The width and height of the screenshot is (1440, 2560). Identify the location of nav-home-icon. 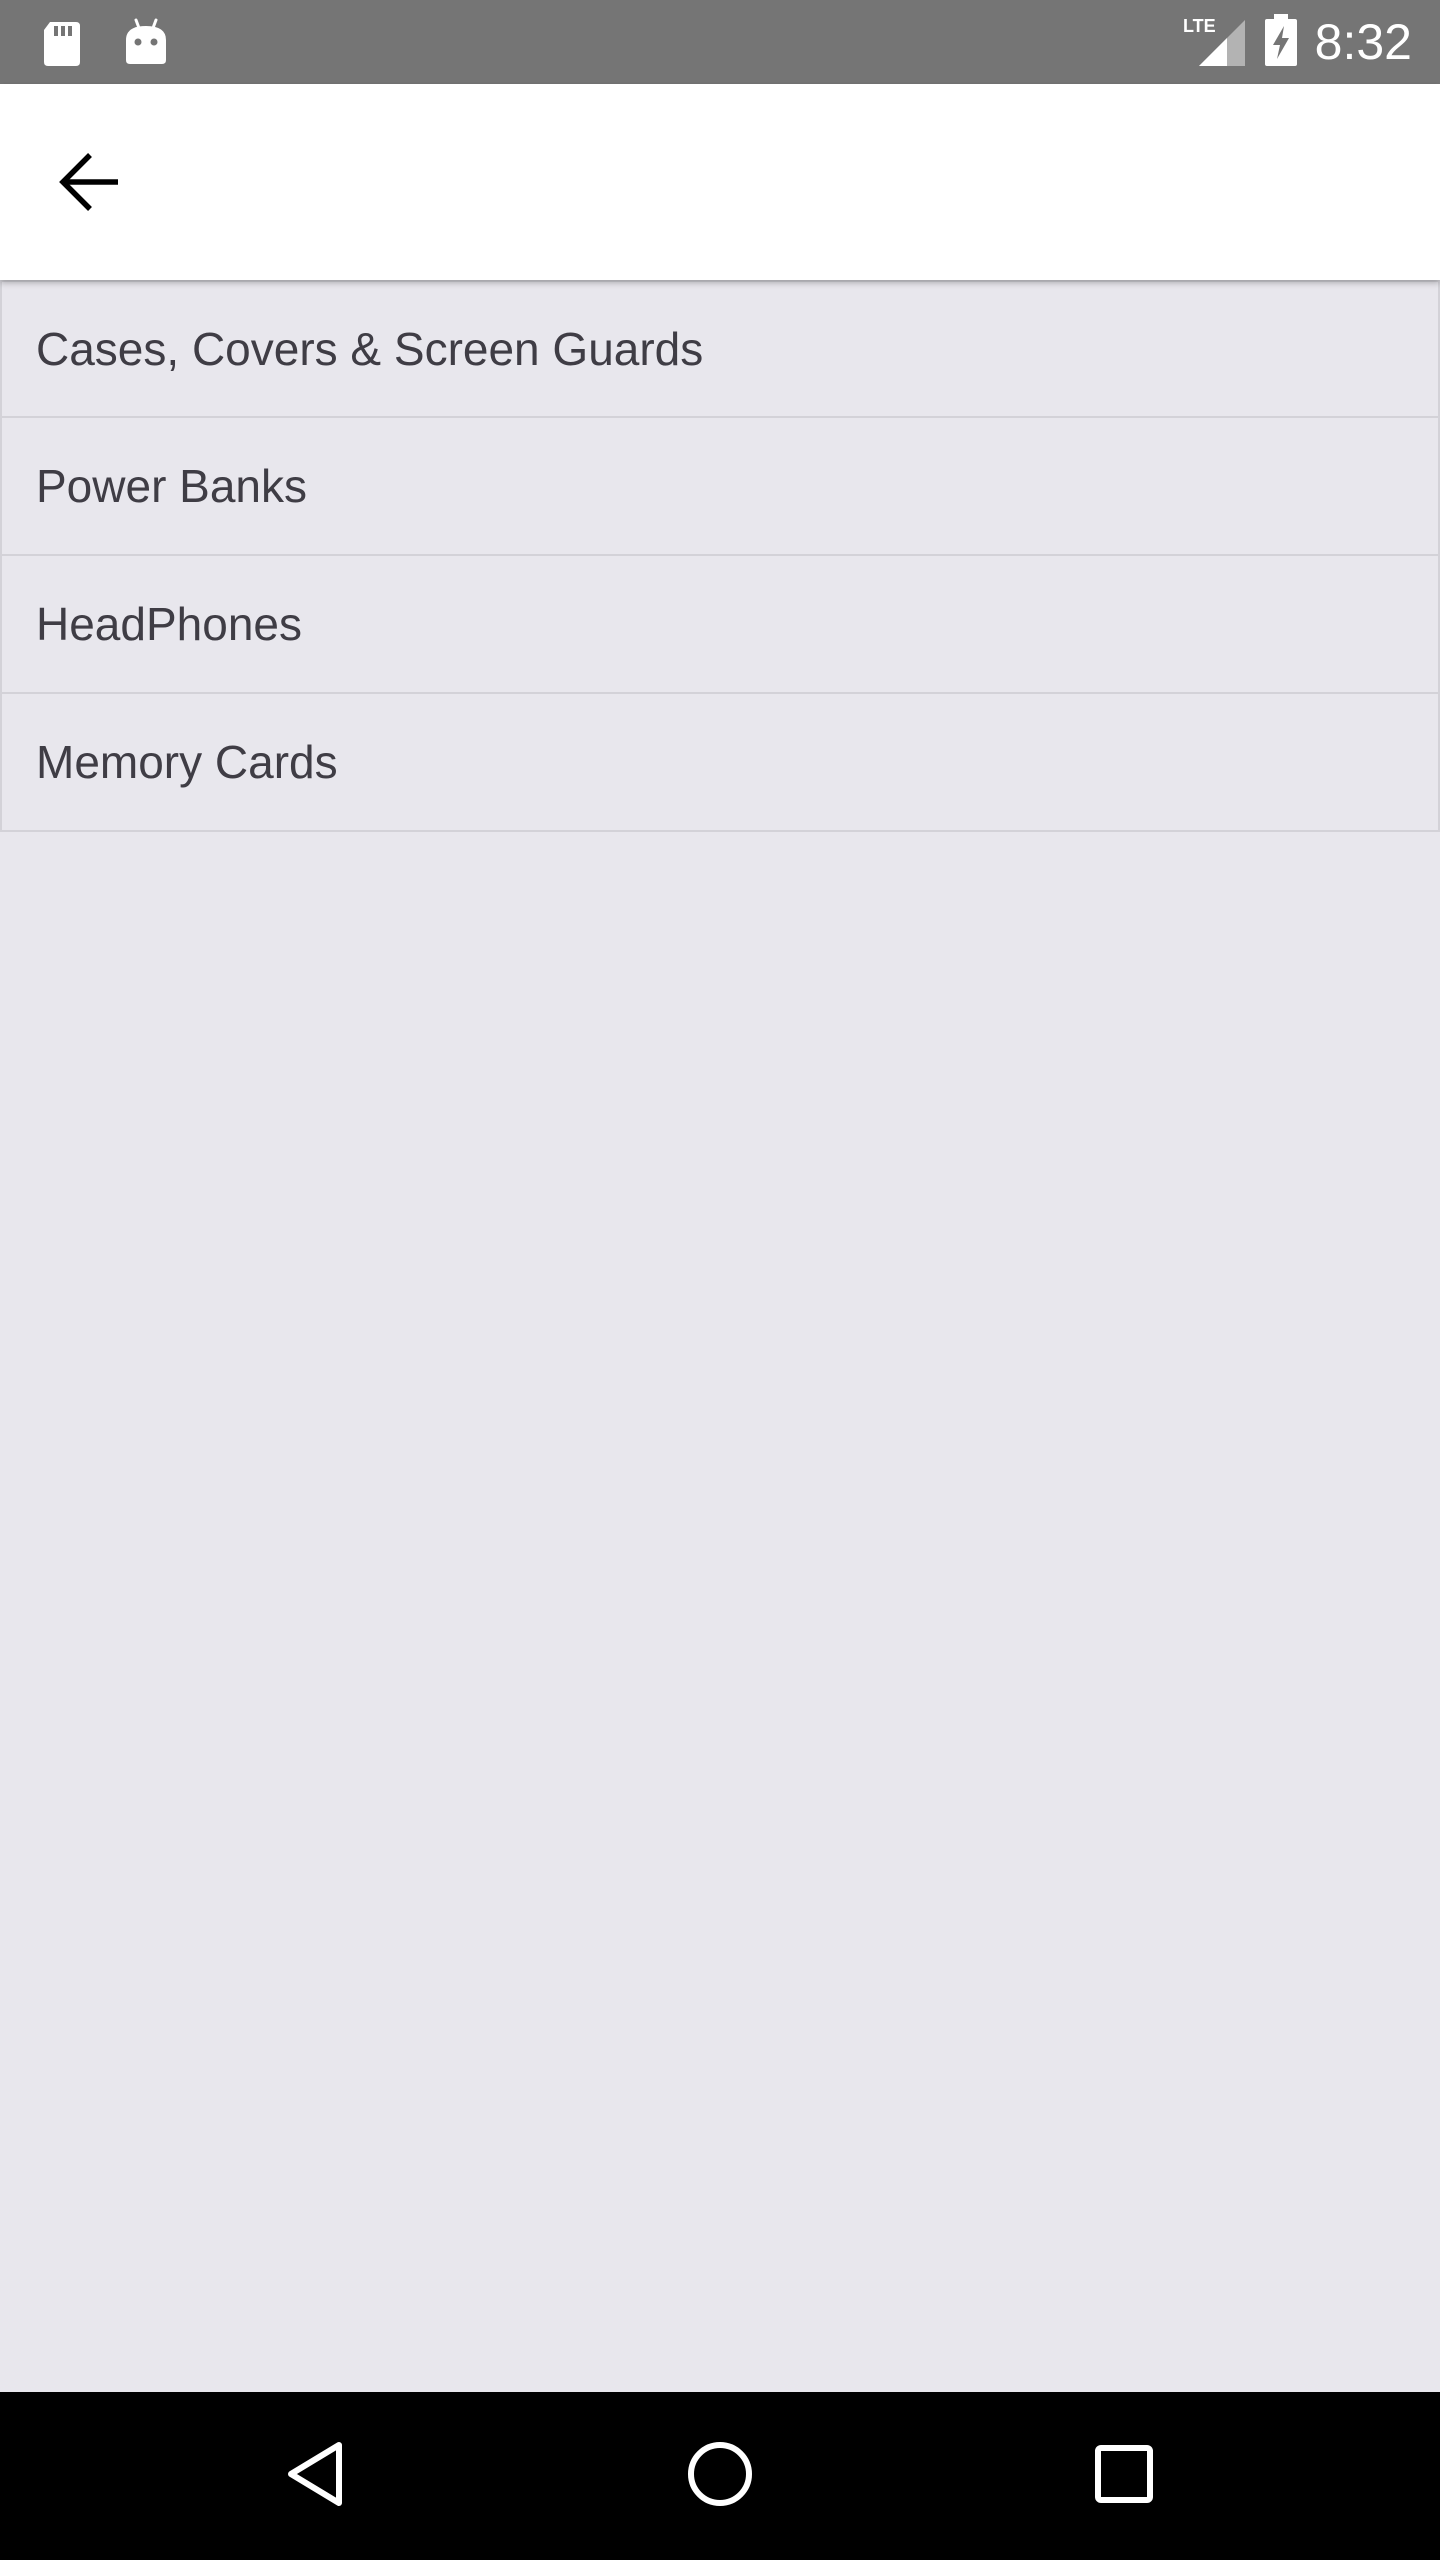
(720, 2476).